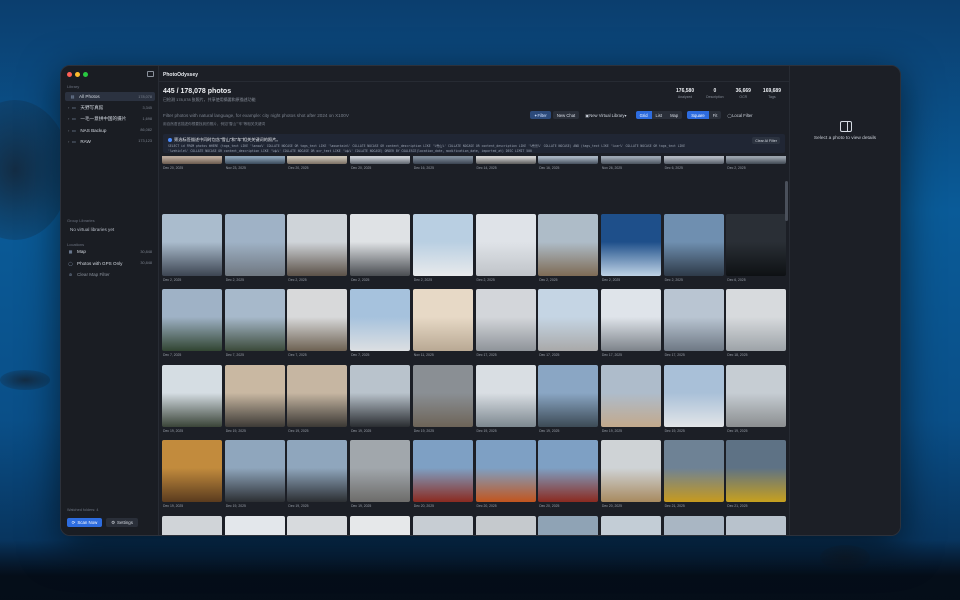  I want to click on sidebar-item-library-3: › ▭ NAS Backup 86,082, so click(110, 130).